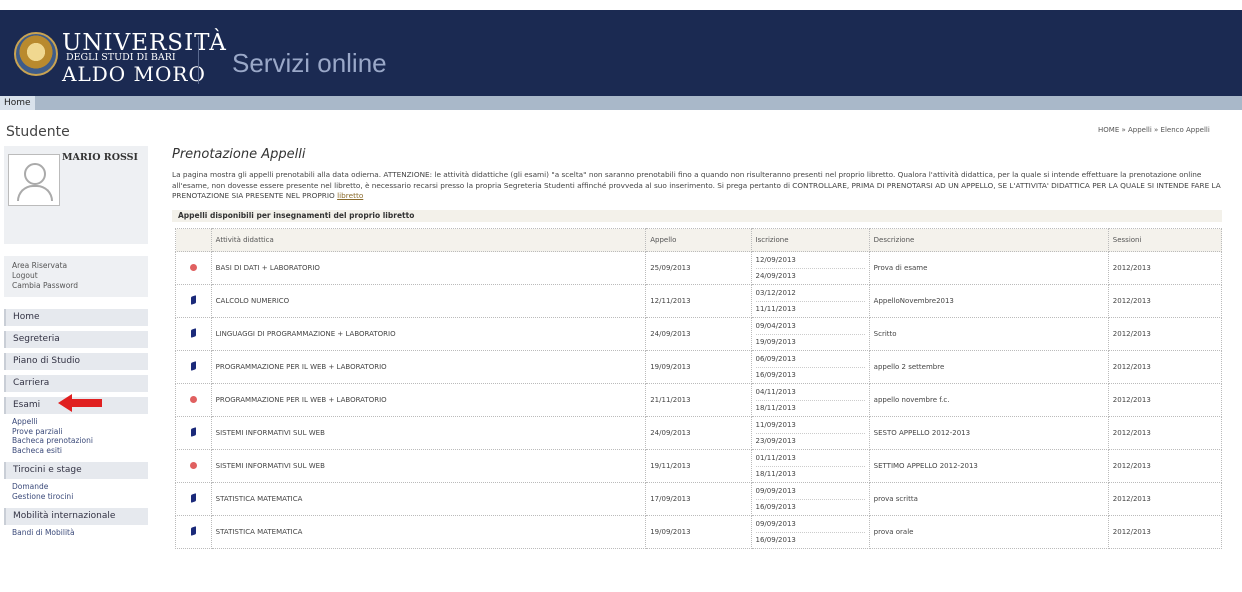  Describe the element at coordinates (76, 383) in the screenshot. I see `sidebar-item-carriera: Carriera` at that location.